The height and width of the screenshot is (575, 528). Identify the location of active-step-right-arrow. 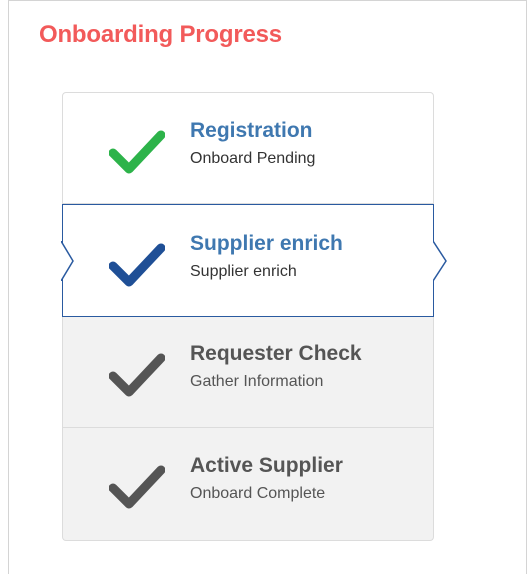
(440, 261).